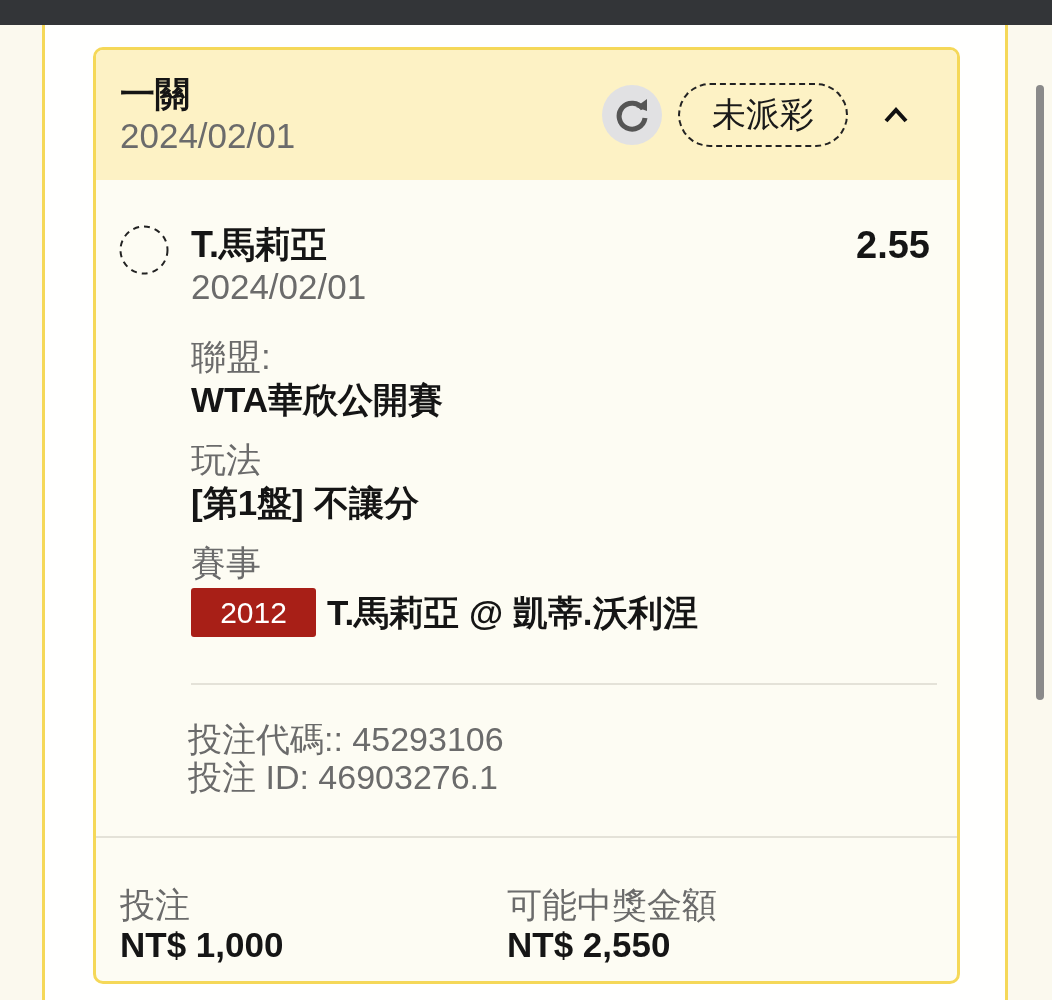 Image resolution: width=1052 pixels, height=1000 pixels. I want to click on selection-name: T.馬莉亞, so click(259, 245).